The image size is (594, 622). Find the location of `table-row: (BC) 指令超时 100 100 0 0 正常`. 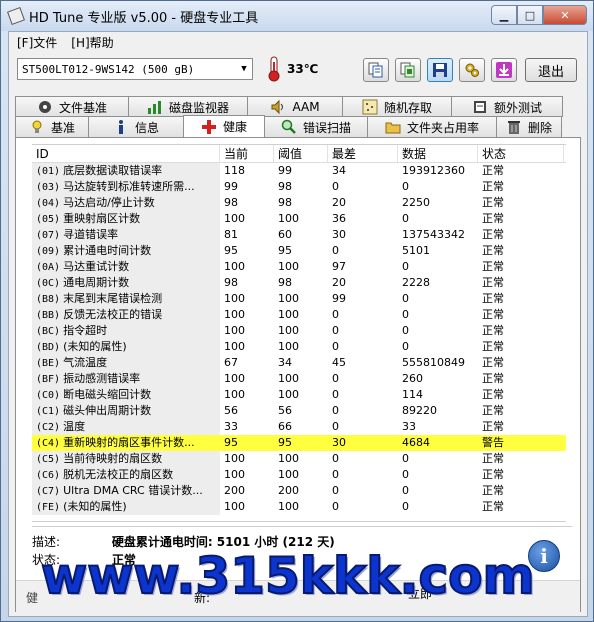

table-row: (BC) 指令超时 100 100 0 0 正常 is located at coordinates (299, 331).